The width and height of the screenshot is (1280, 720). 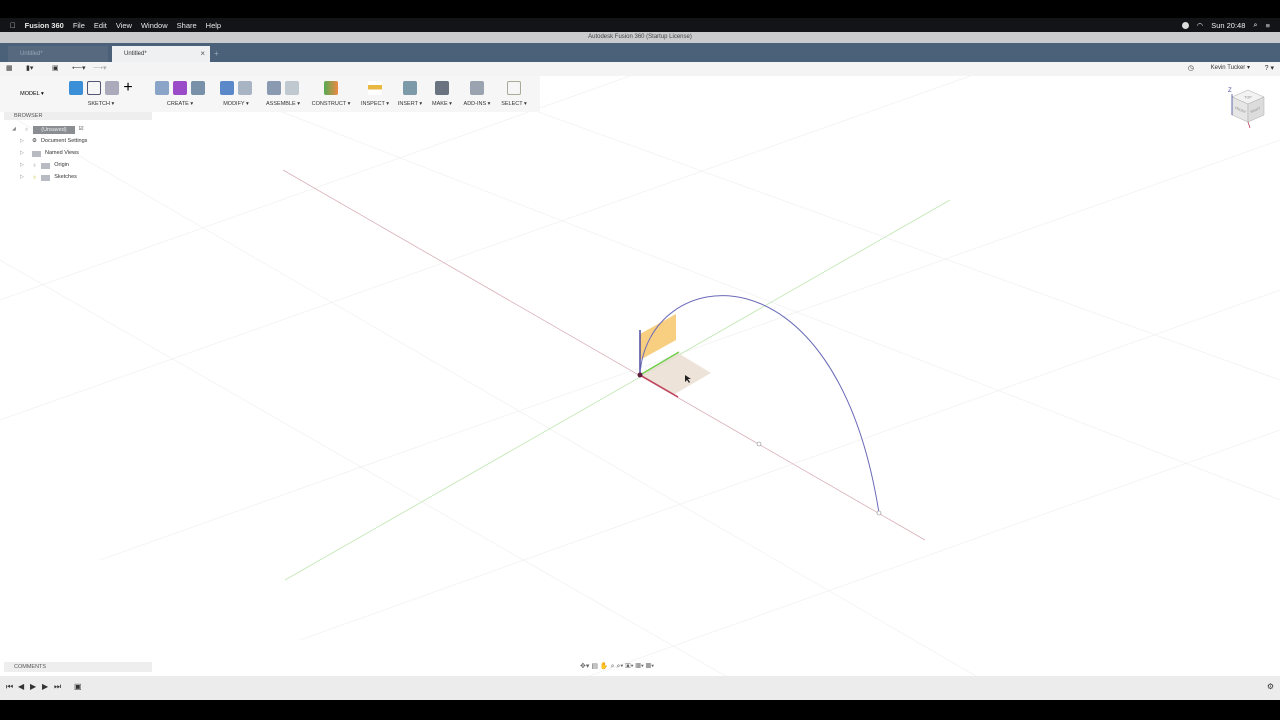 I want to click on tab-untitled-2: Untitled* ×, so click(x=161, y=54).